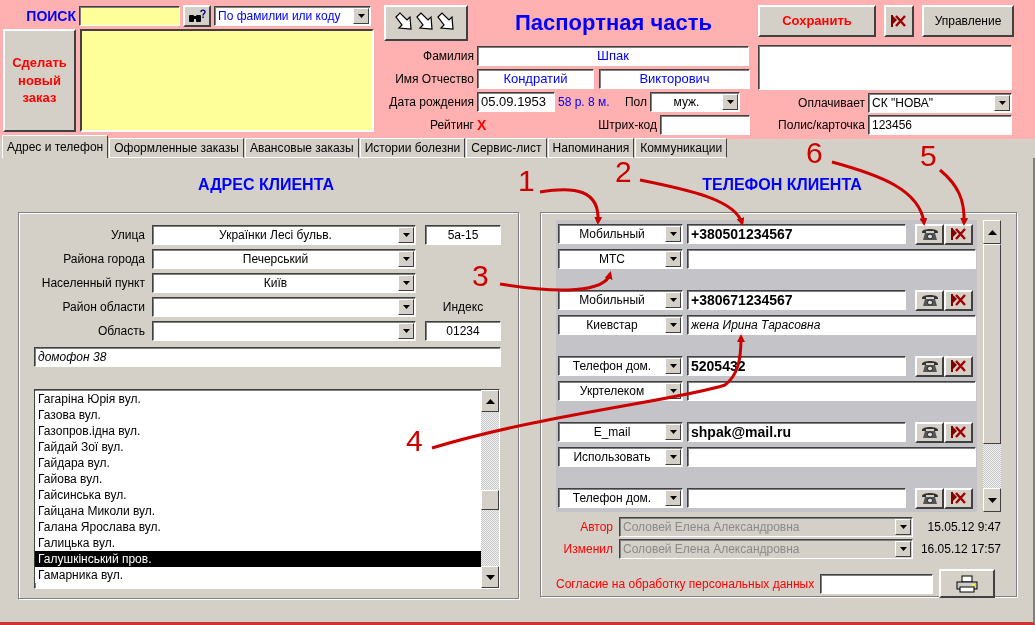  What do you see at coordinates (681, 148) in the screenshot?
I see `tab: Коммуникации` at bounding box center [681, 148].